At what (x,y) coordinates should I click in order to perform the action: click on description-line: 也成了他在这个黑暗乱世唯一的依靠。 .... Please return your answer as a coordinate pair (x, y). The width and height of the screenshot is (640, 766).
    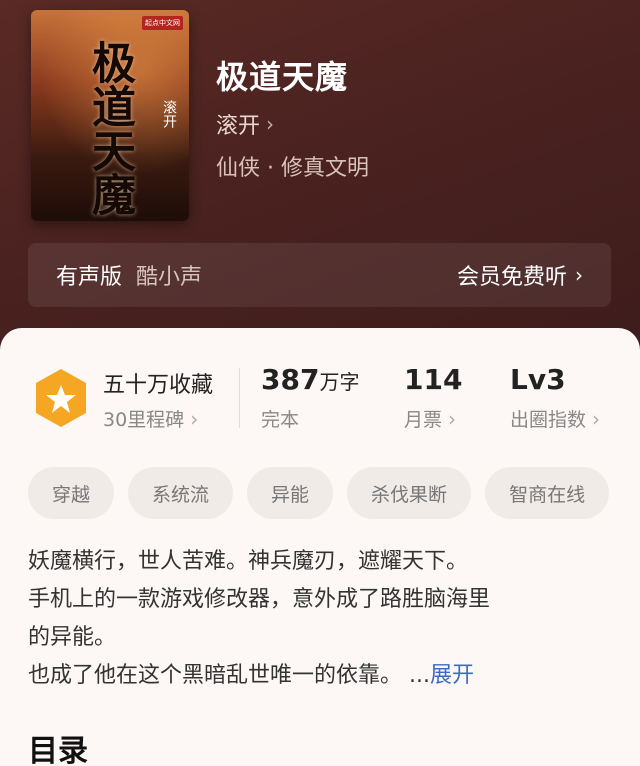
    Looking at the image, I should click on (229, 675).